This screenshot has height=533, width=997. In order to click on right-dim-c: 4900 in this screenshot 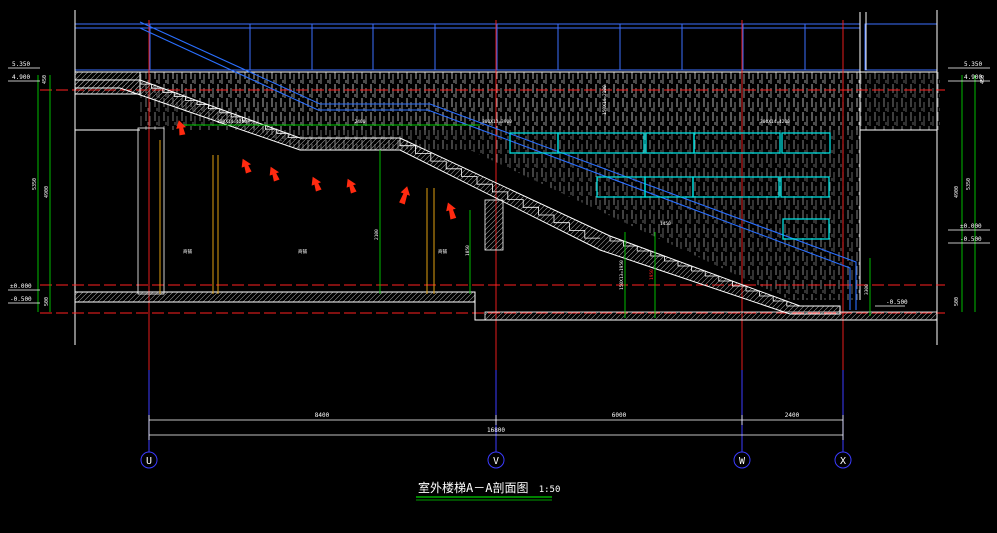, I will do `click(957, 192)`.